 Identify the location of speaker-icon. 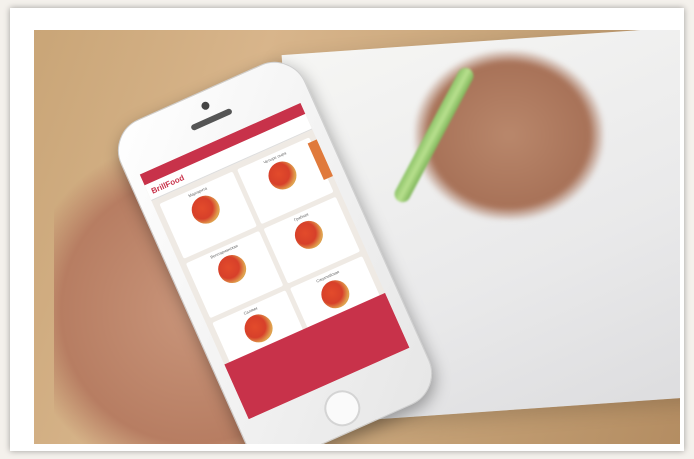
(211, 119).